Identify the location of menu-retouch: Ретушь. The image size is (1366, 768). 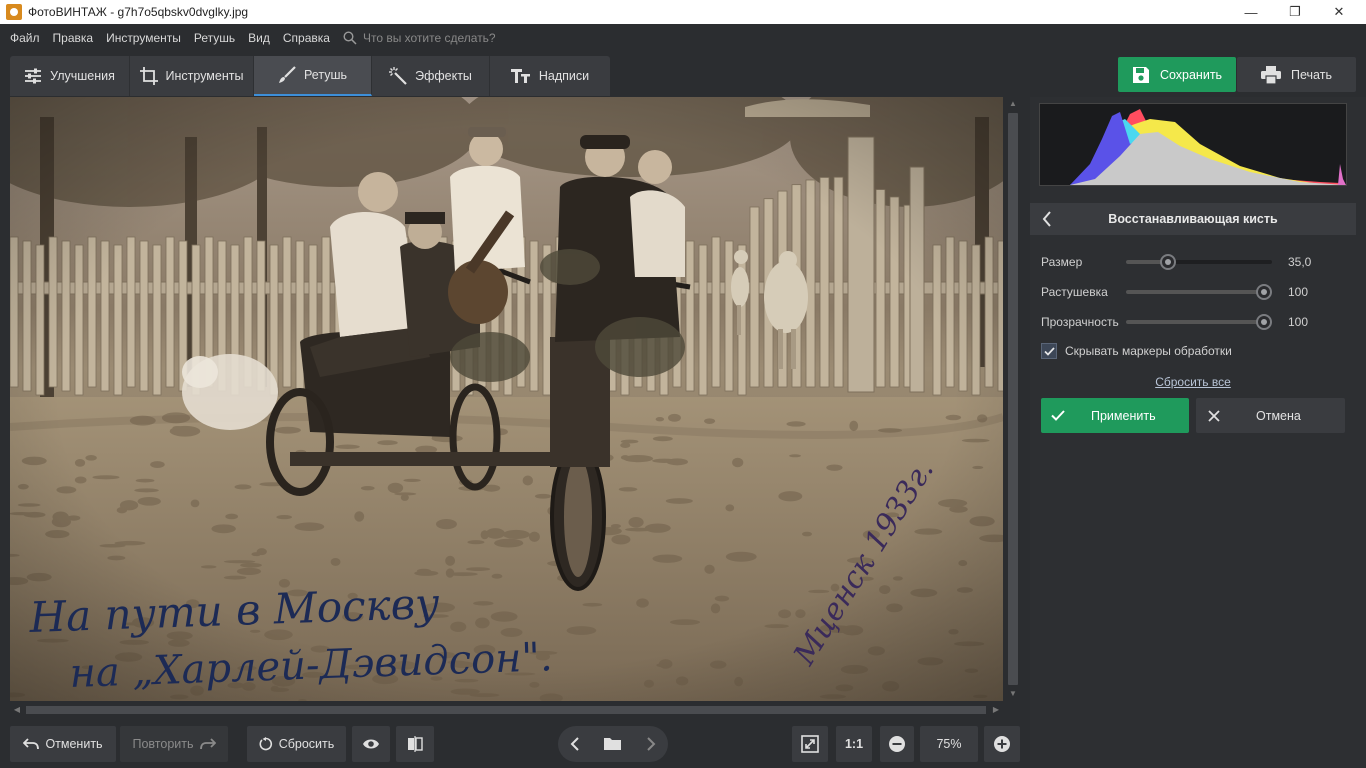
(214, 38).